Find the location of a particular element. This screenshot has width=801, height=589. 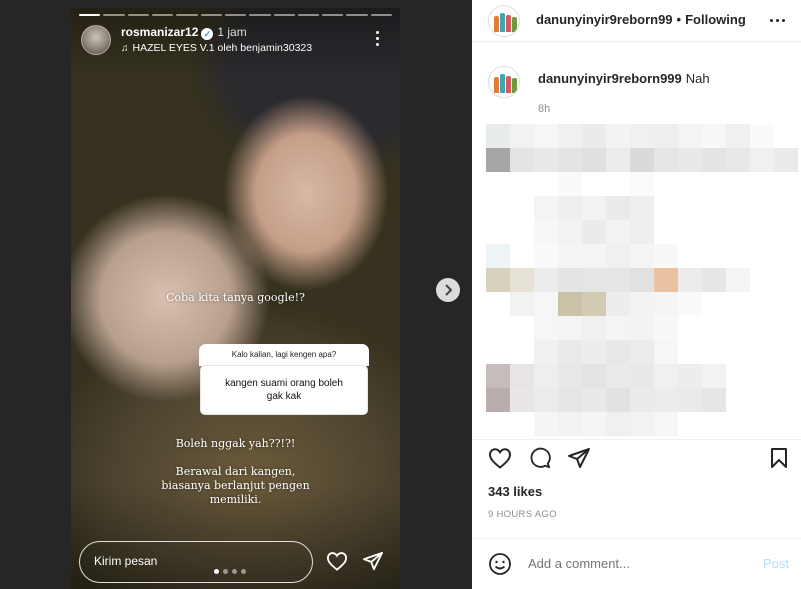

story-username: rosmanizar12 is located at coordinates (159, 32).